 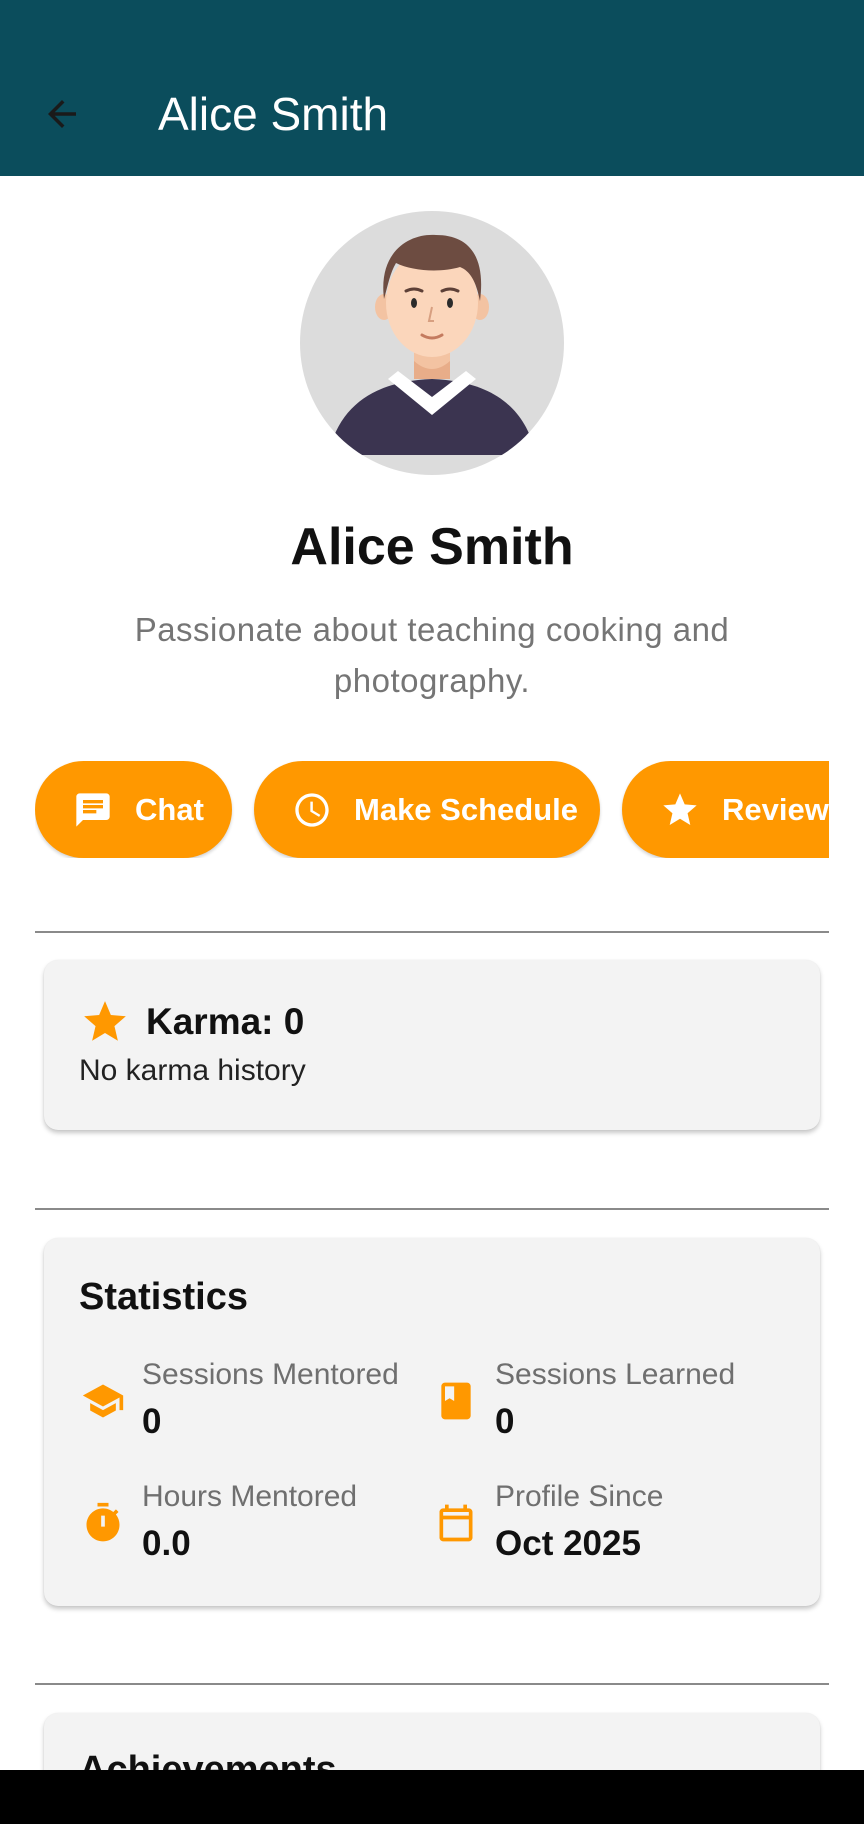 I want to click on karma-history: No karma history, so click(x=192, y=1070).